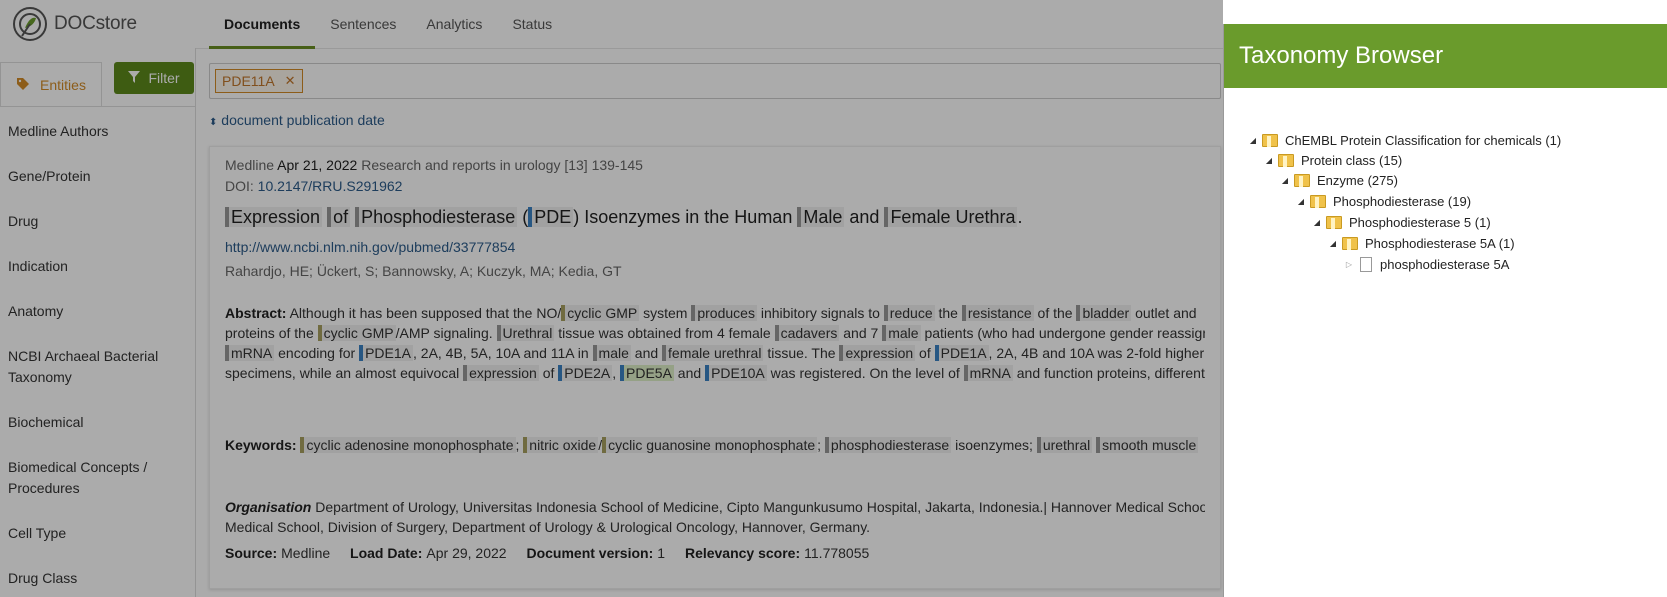 This screenshot has width=1667, height=597. I want to click on file-icon, so click(1366, 264).